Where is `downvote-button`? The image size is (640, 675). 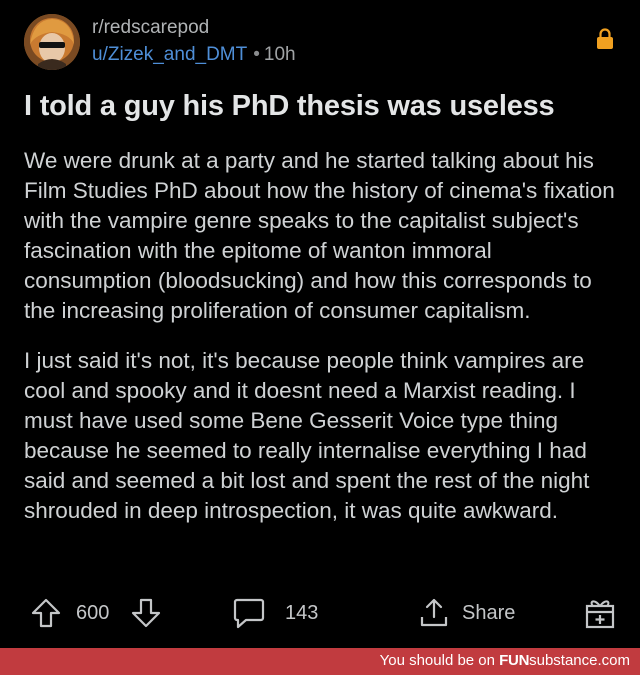
downvote-button is located at coordinates (146, 613).